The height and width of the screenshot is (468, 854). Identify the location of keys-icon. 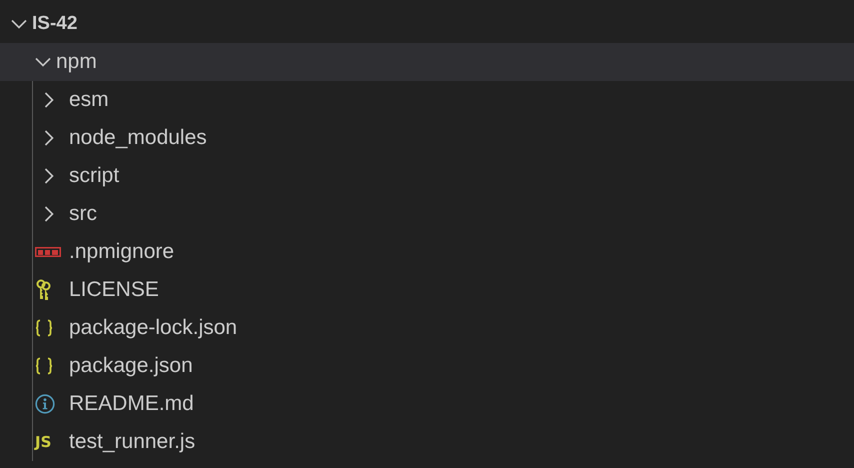
(43, 290).